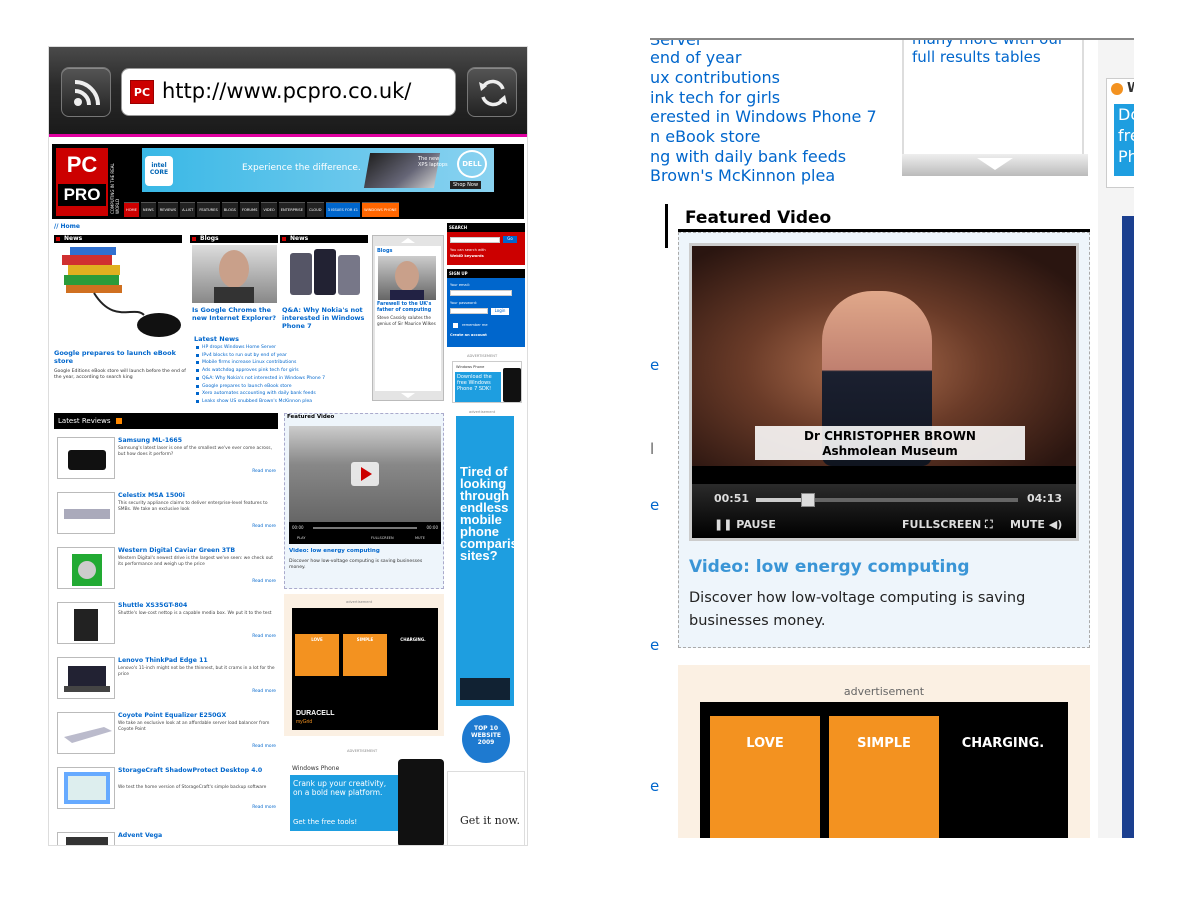 Image resolution: width=1200 pixels, height=900 pixels. What do you see at coordinates (715, 97) in the screenshot?
I see `zoom-news-fragment: ink tech for girls` at bounding box center [715, 97].